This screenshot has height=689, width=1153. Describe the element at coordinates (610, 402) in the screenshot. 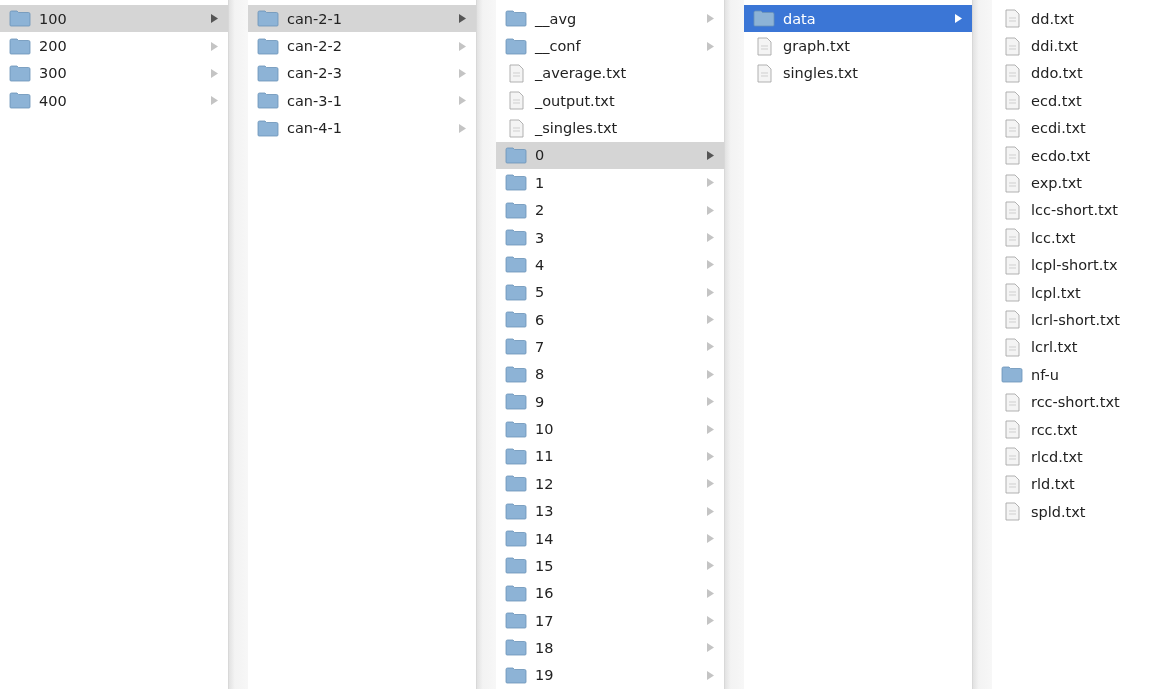

I see `folder-item: 9` at that location.